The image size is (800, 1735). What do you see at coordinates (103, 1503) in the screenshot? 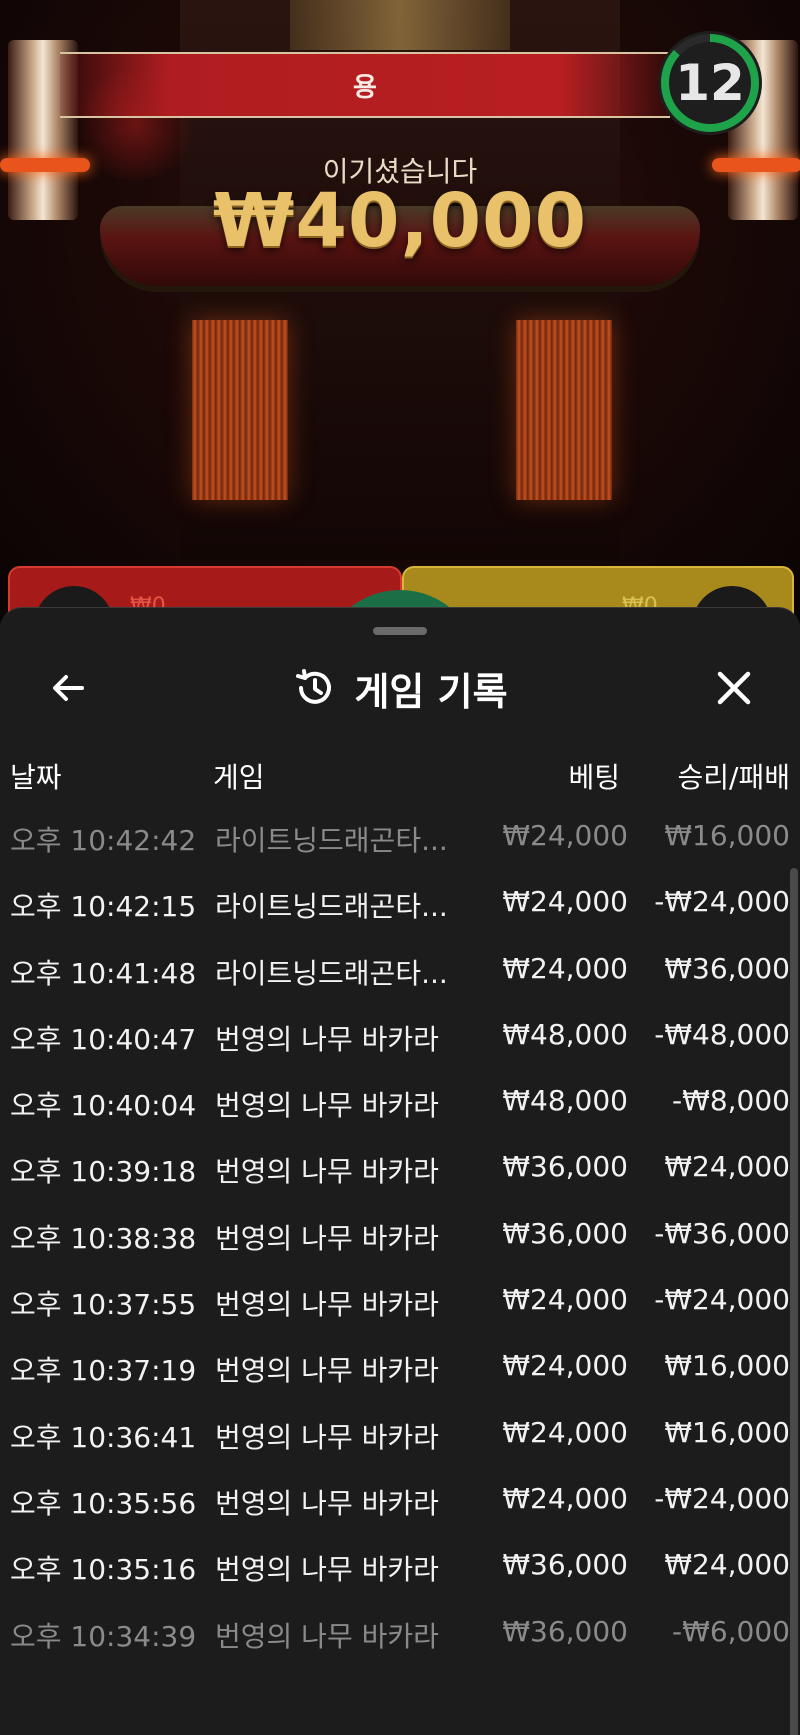
I see `row-date: 오후 10:35:56` at bounding box center [103, 1503].